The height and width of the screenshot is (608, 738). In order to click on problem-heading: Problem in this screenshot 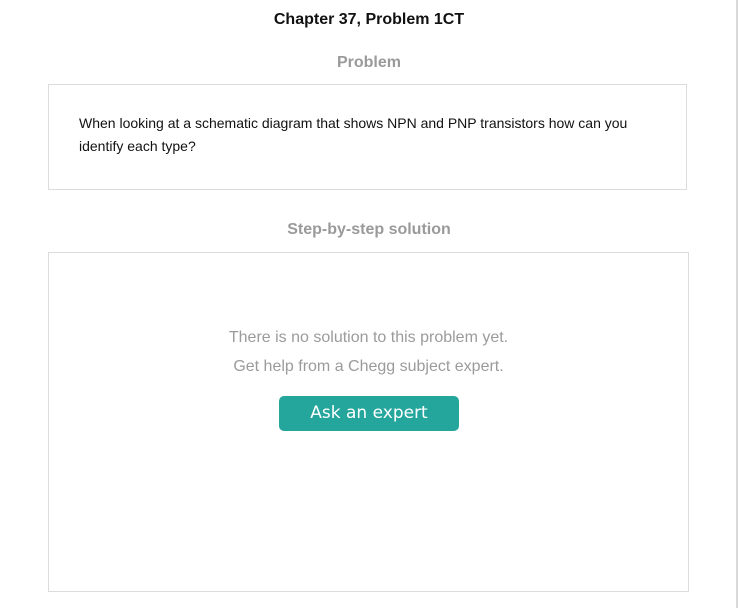, I will do `click(368, 62)`.